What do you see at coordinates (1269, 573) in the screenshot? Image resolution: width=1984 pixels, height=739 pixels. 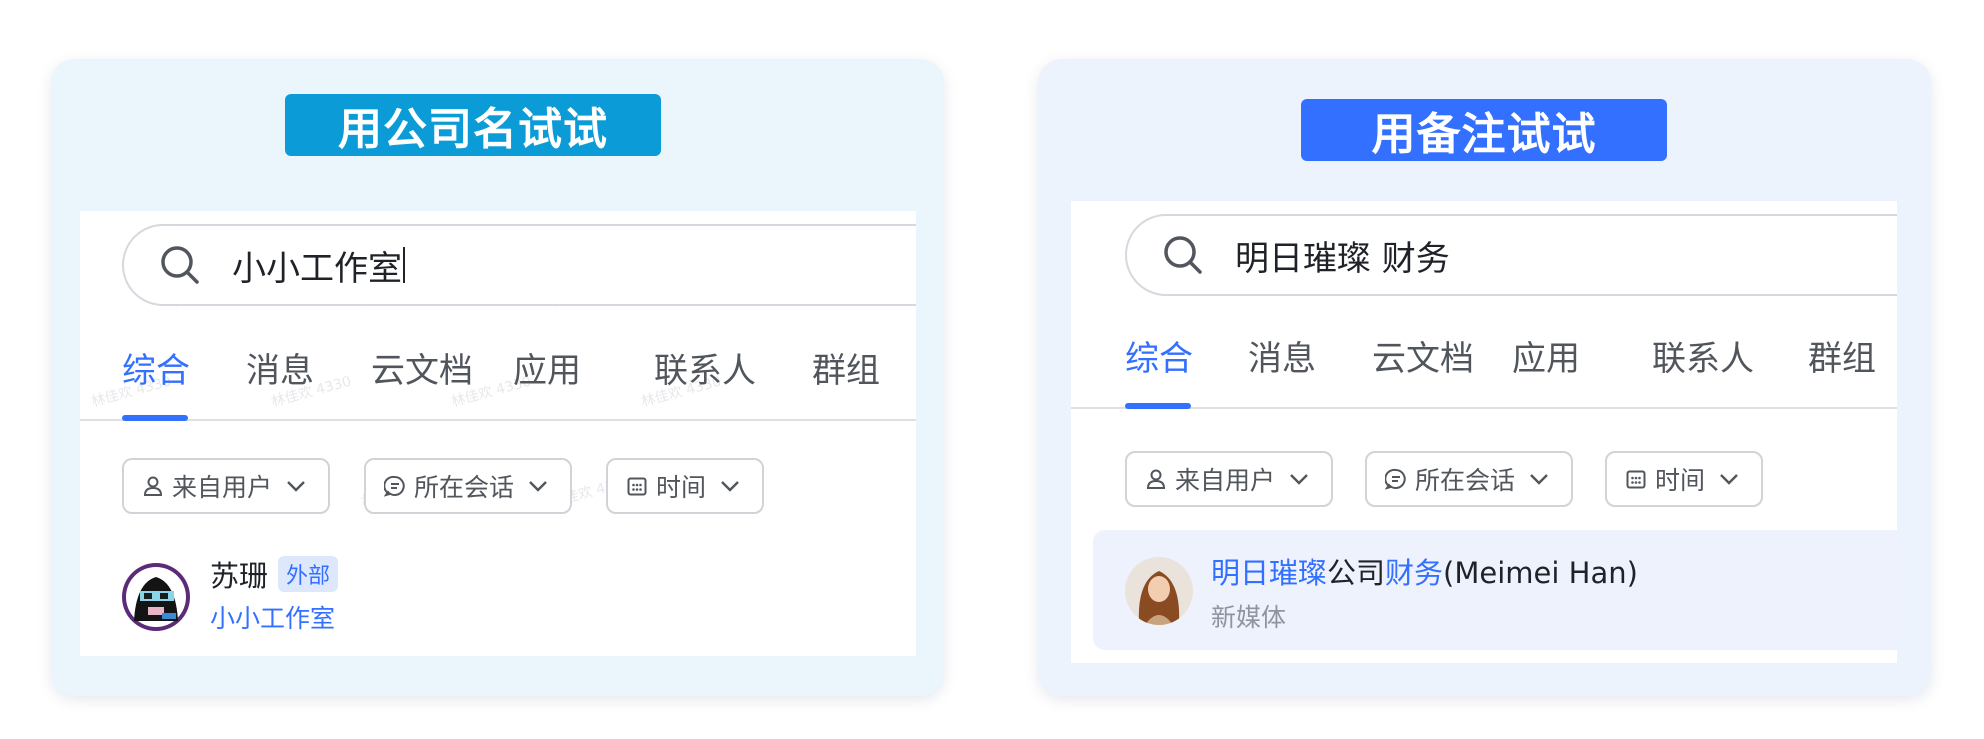 I see `name-highlight-match: 明日璀璨` at bounding box center [1269, 573].